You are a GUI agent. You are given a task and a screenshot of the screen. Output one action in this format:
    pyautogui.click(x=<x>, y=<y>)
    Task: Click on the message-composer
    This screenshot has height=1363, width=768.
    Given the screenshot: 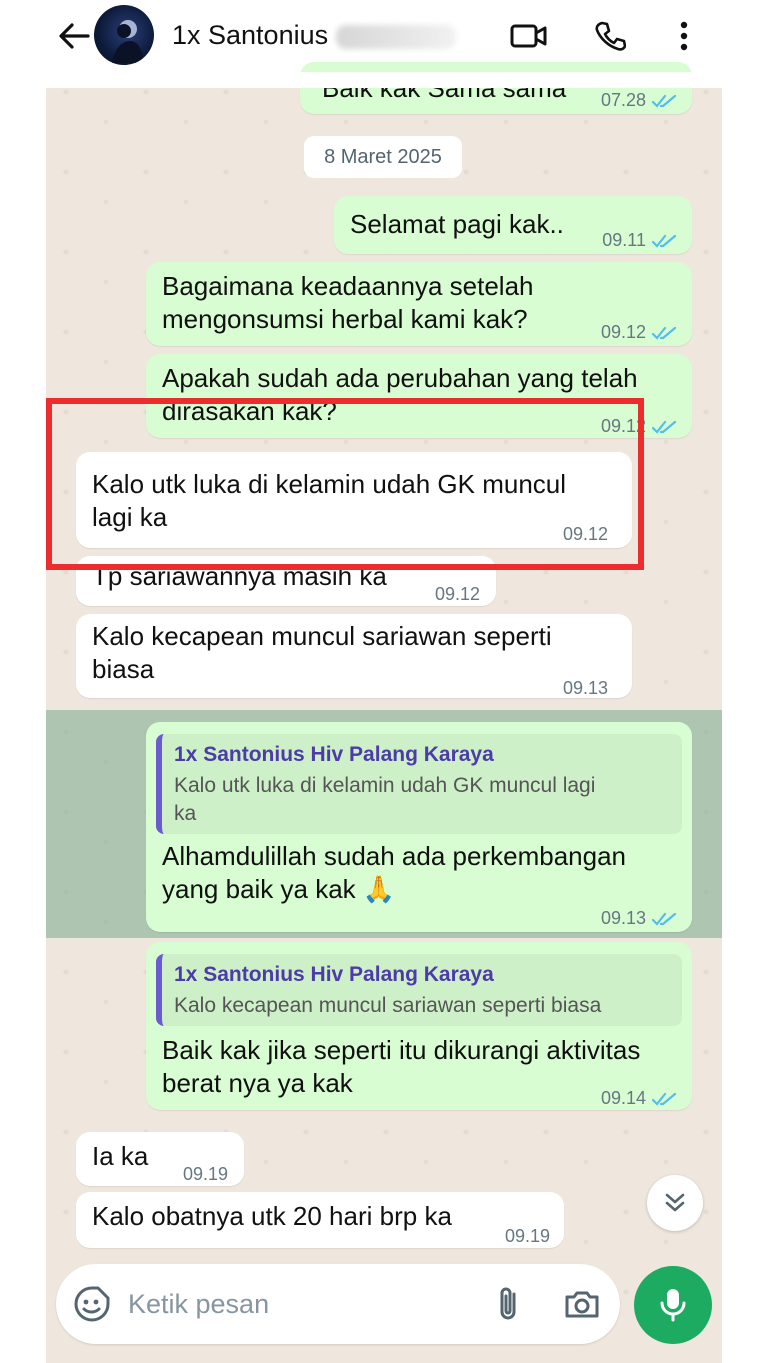 What is the action you would take?
    pyautogui.click(x=338, y=1304)
    